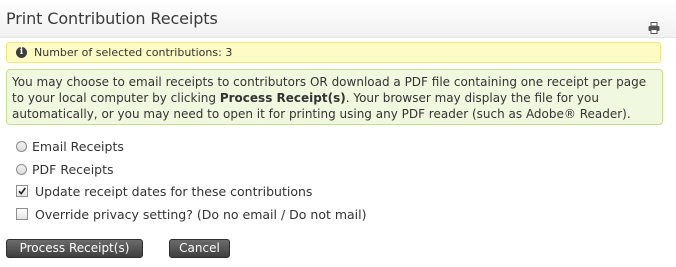 The image size is (676, 267). Describe the element at coordinates (21, 52) in the screenshot. I see `info-icon: i` at that location.